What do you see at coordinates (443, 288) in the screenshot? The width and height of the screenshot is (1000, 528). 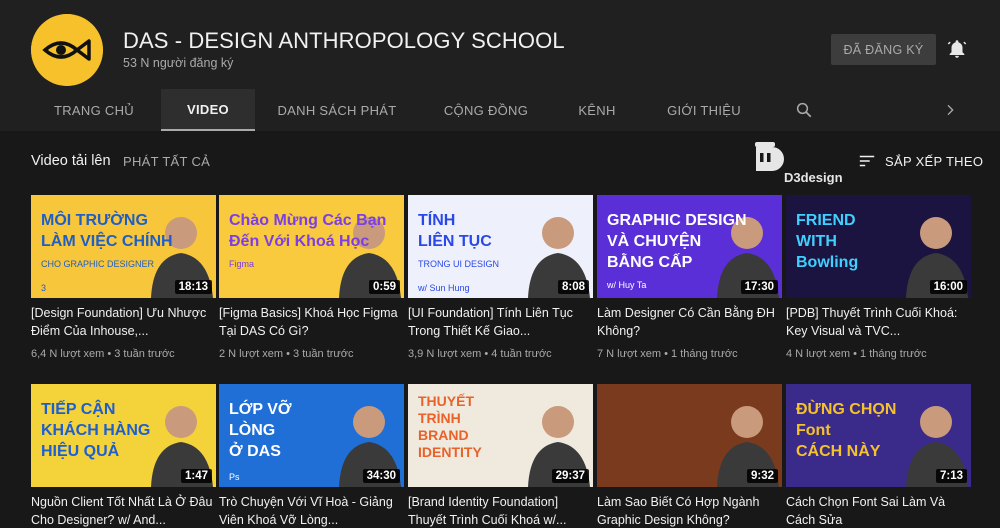 I see `thumbnail-badge: w/ Sun Hung` at bounding box center [443, 288].